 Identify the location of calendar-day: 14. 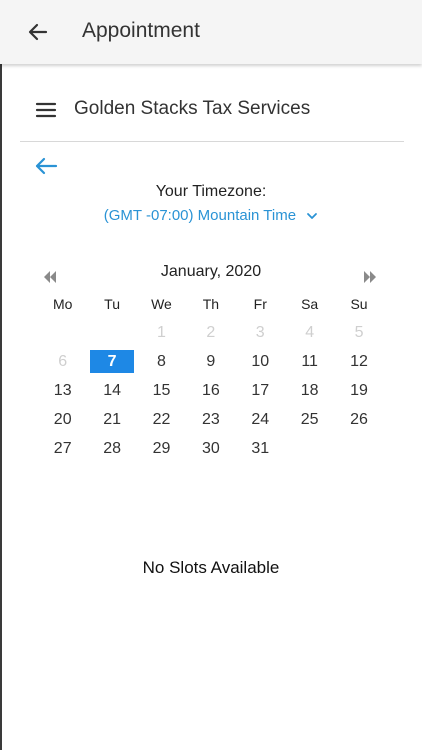
(111, 391).